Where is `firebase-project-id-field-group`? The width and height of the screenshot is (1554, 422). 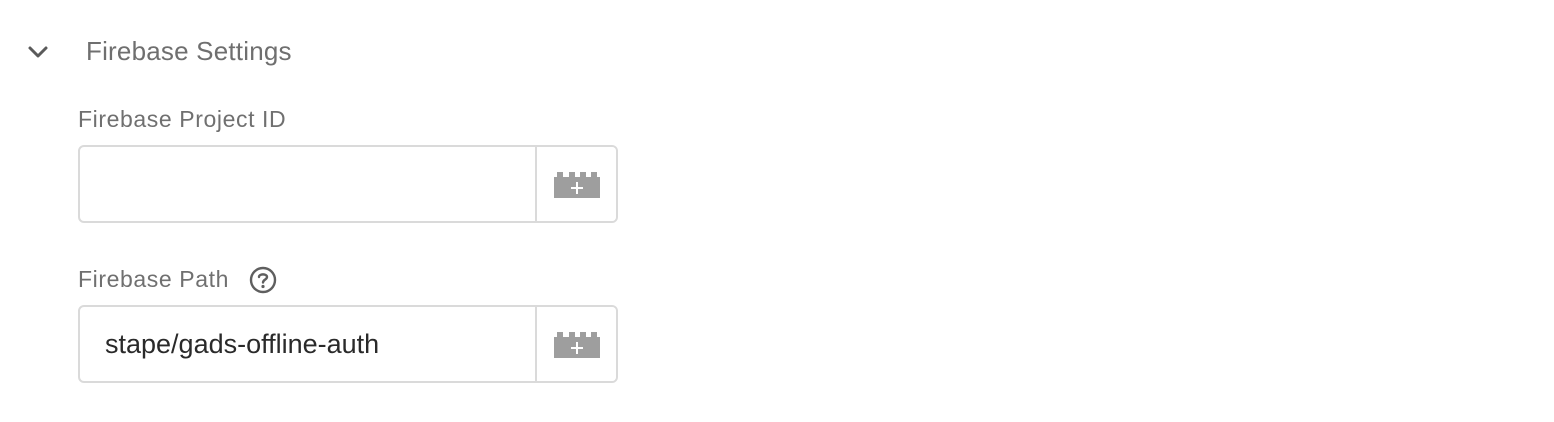 firebase-project-id-field-group is located at coordinates (348, 184).